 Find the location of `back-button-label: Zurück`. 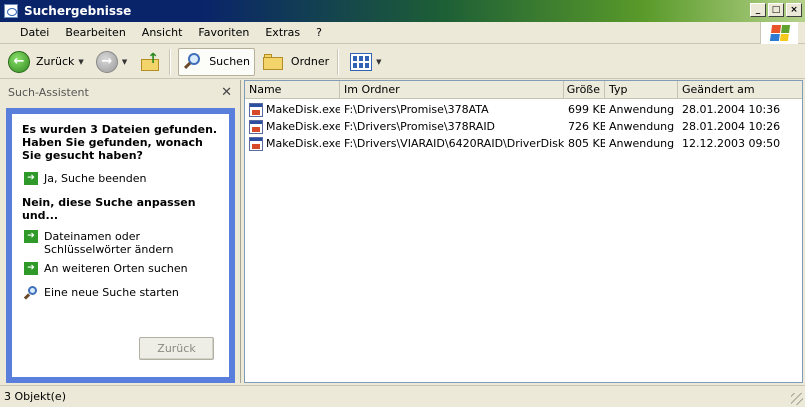

back-button-label: Zurück is located at coordinates (55, 61).